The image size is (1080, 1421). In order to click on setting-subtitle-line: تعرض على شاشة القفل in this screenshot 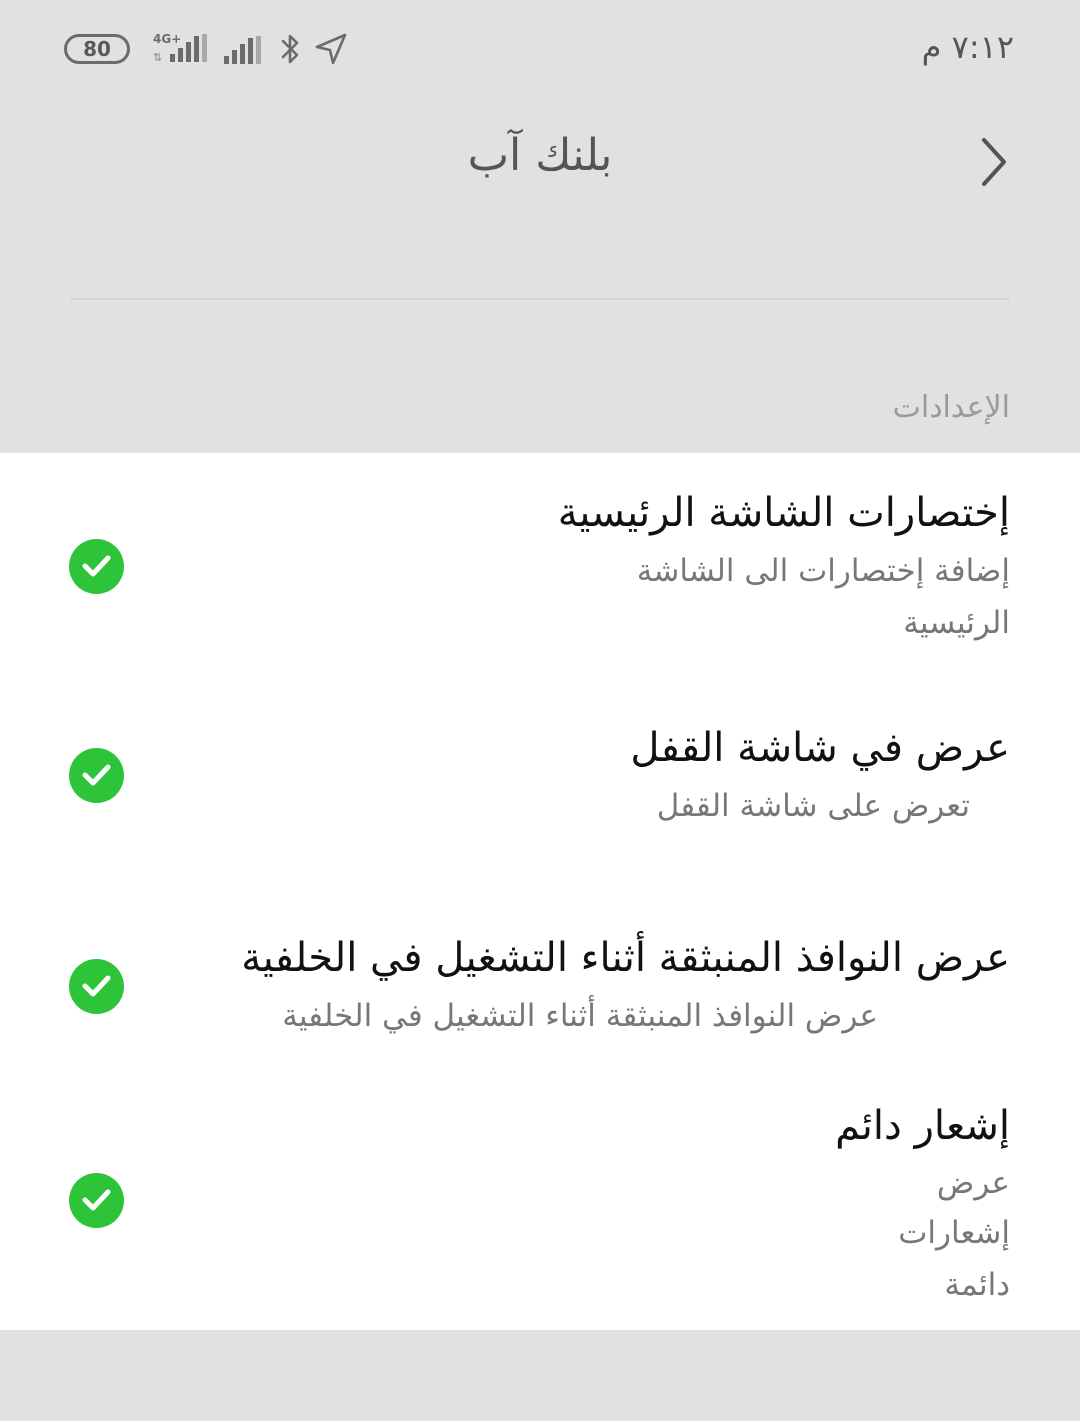, I will do `click(813, 806)`.